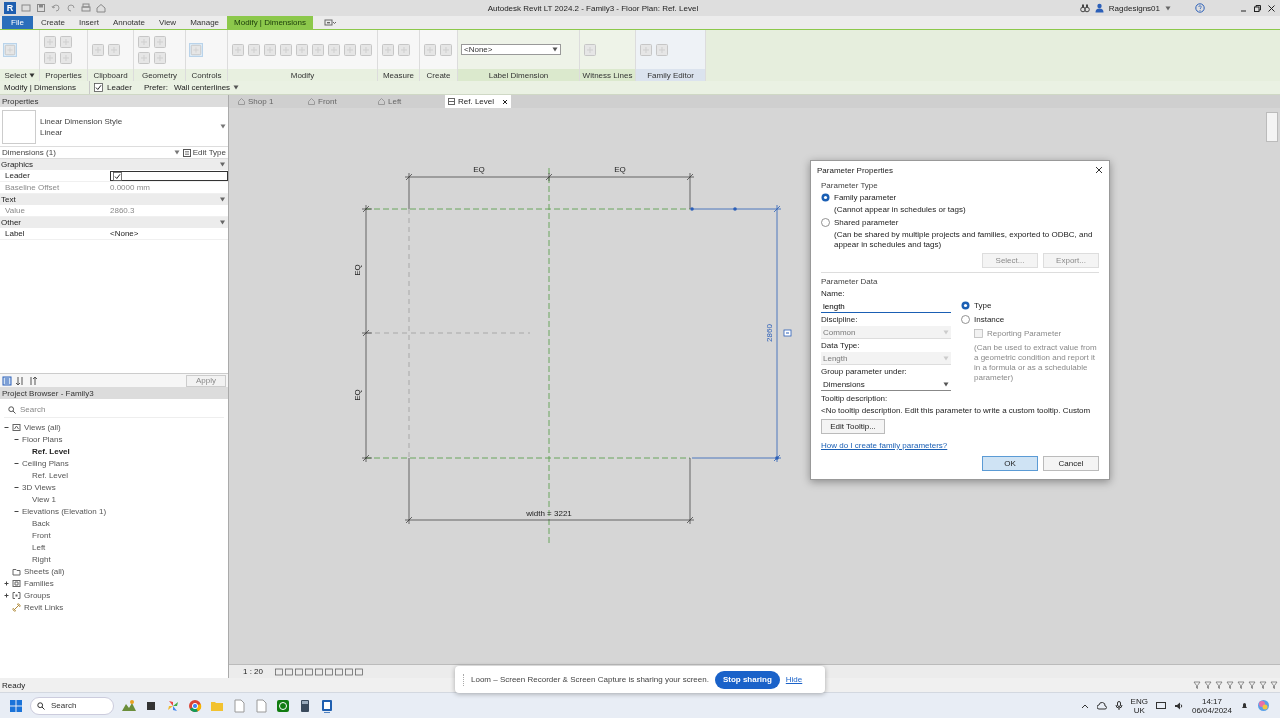 This screenshot has width=1280, height=720. I want to click on categories-icon, so click(7, 380).